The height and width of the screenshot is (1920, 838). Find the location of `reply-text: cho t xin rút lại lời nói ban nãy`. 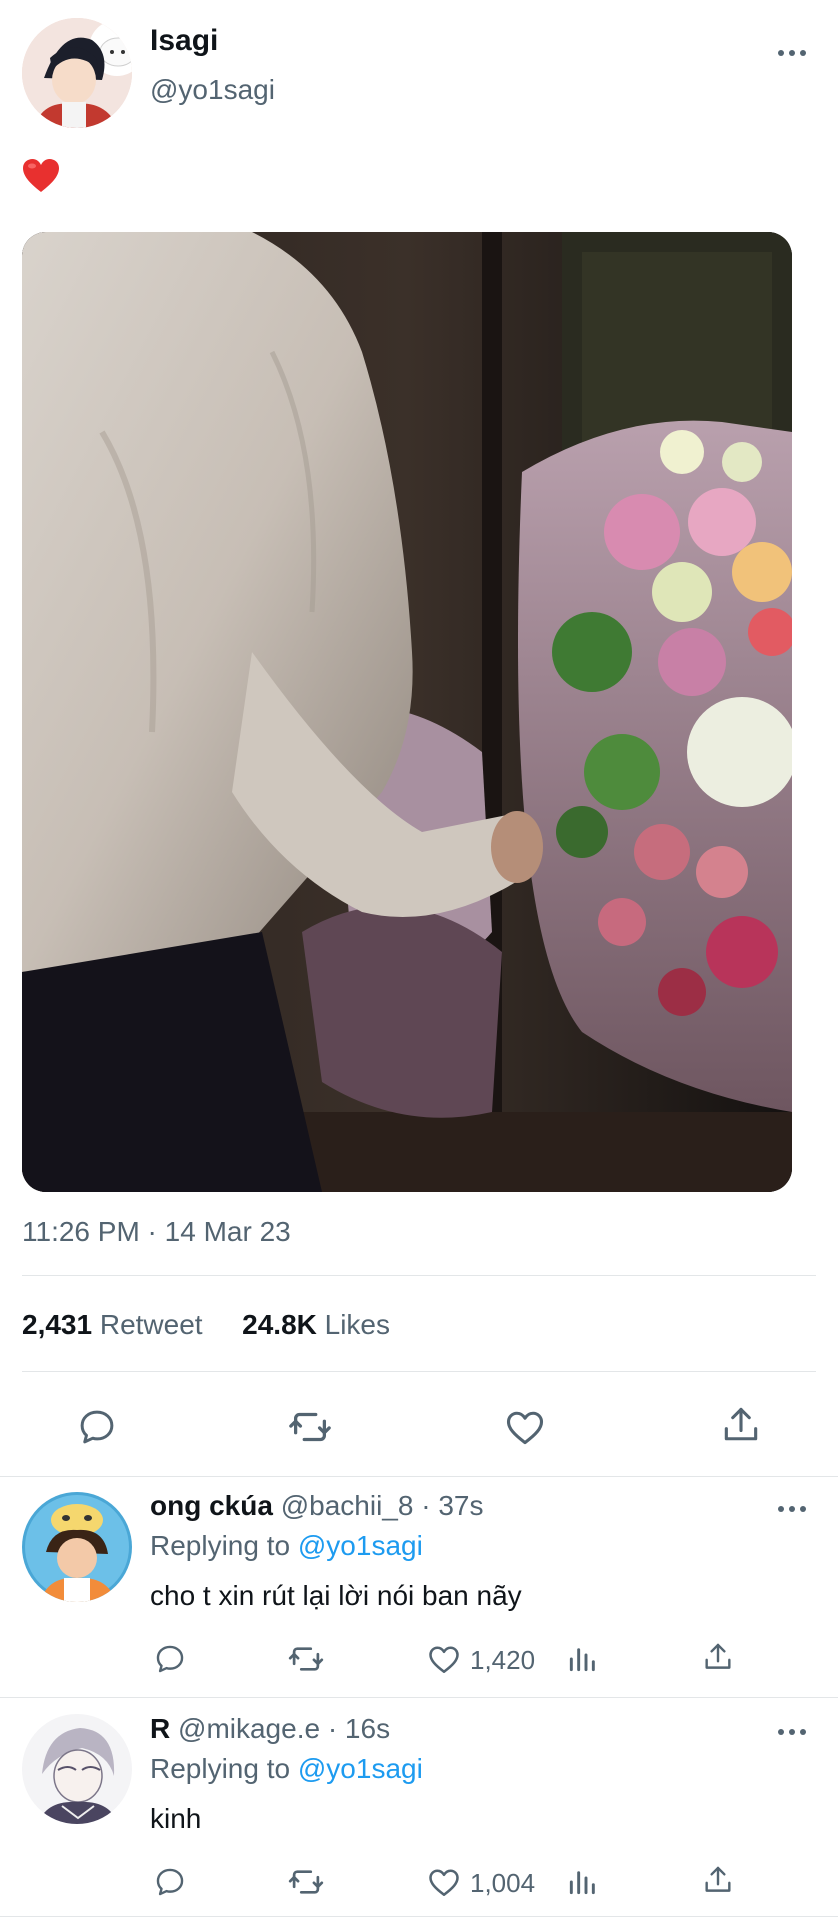

reply-text: cho t xin rút lại lời nói ban nãy is located at coordinates (336, 1595).